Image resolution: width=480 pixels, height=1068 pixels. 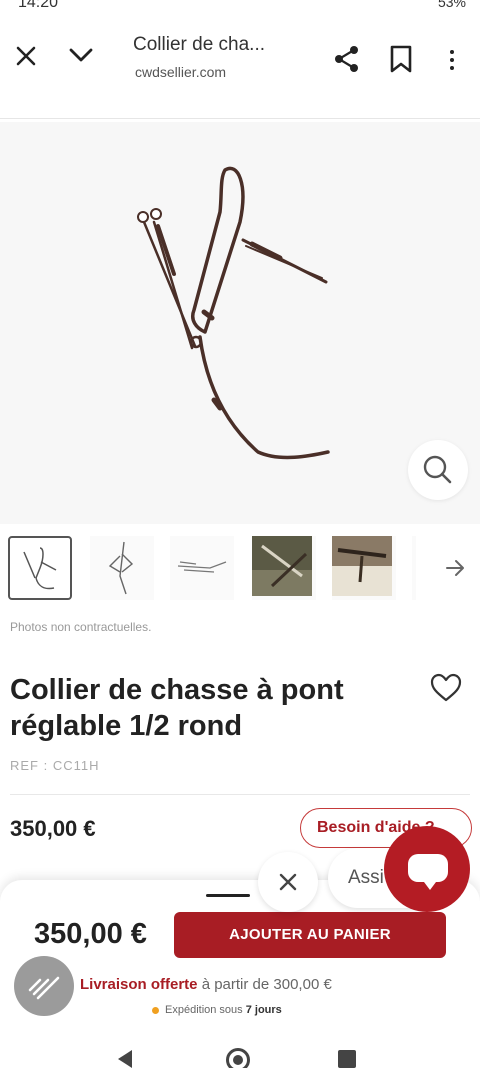 I want to click on share-icon, so click(x=346, y=59).